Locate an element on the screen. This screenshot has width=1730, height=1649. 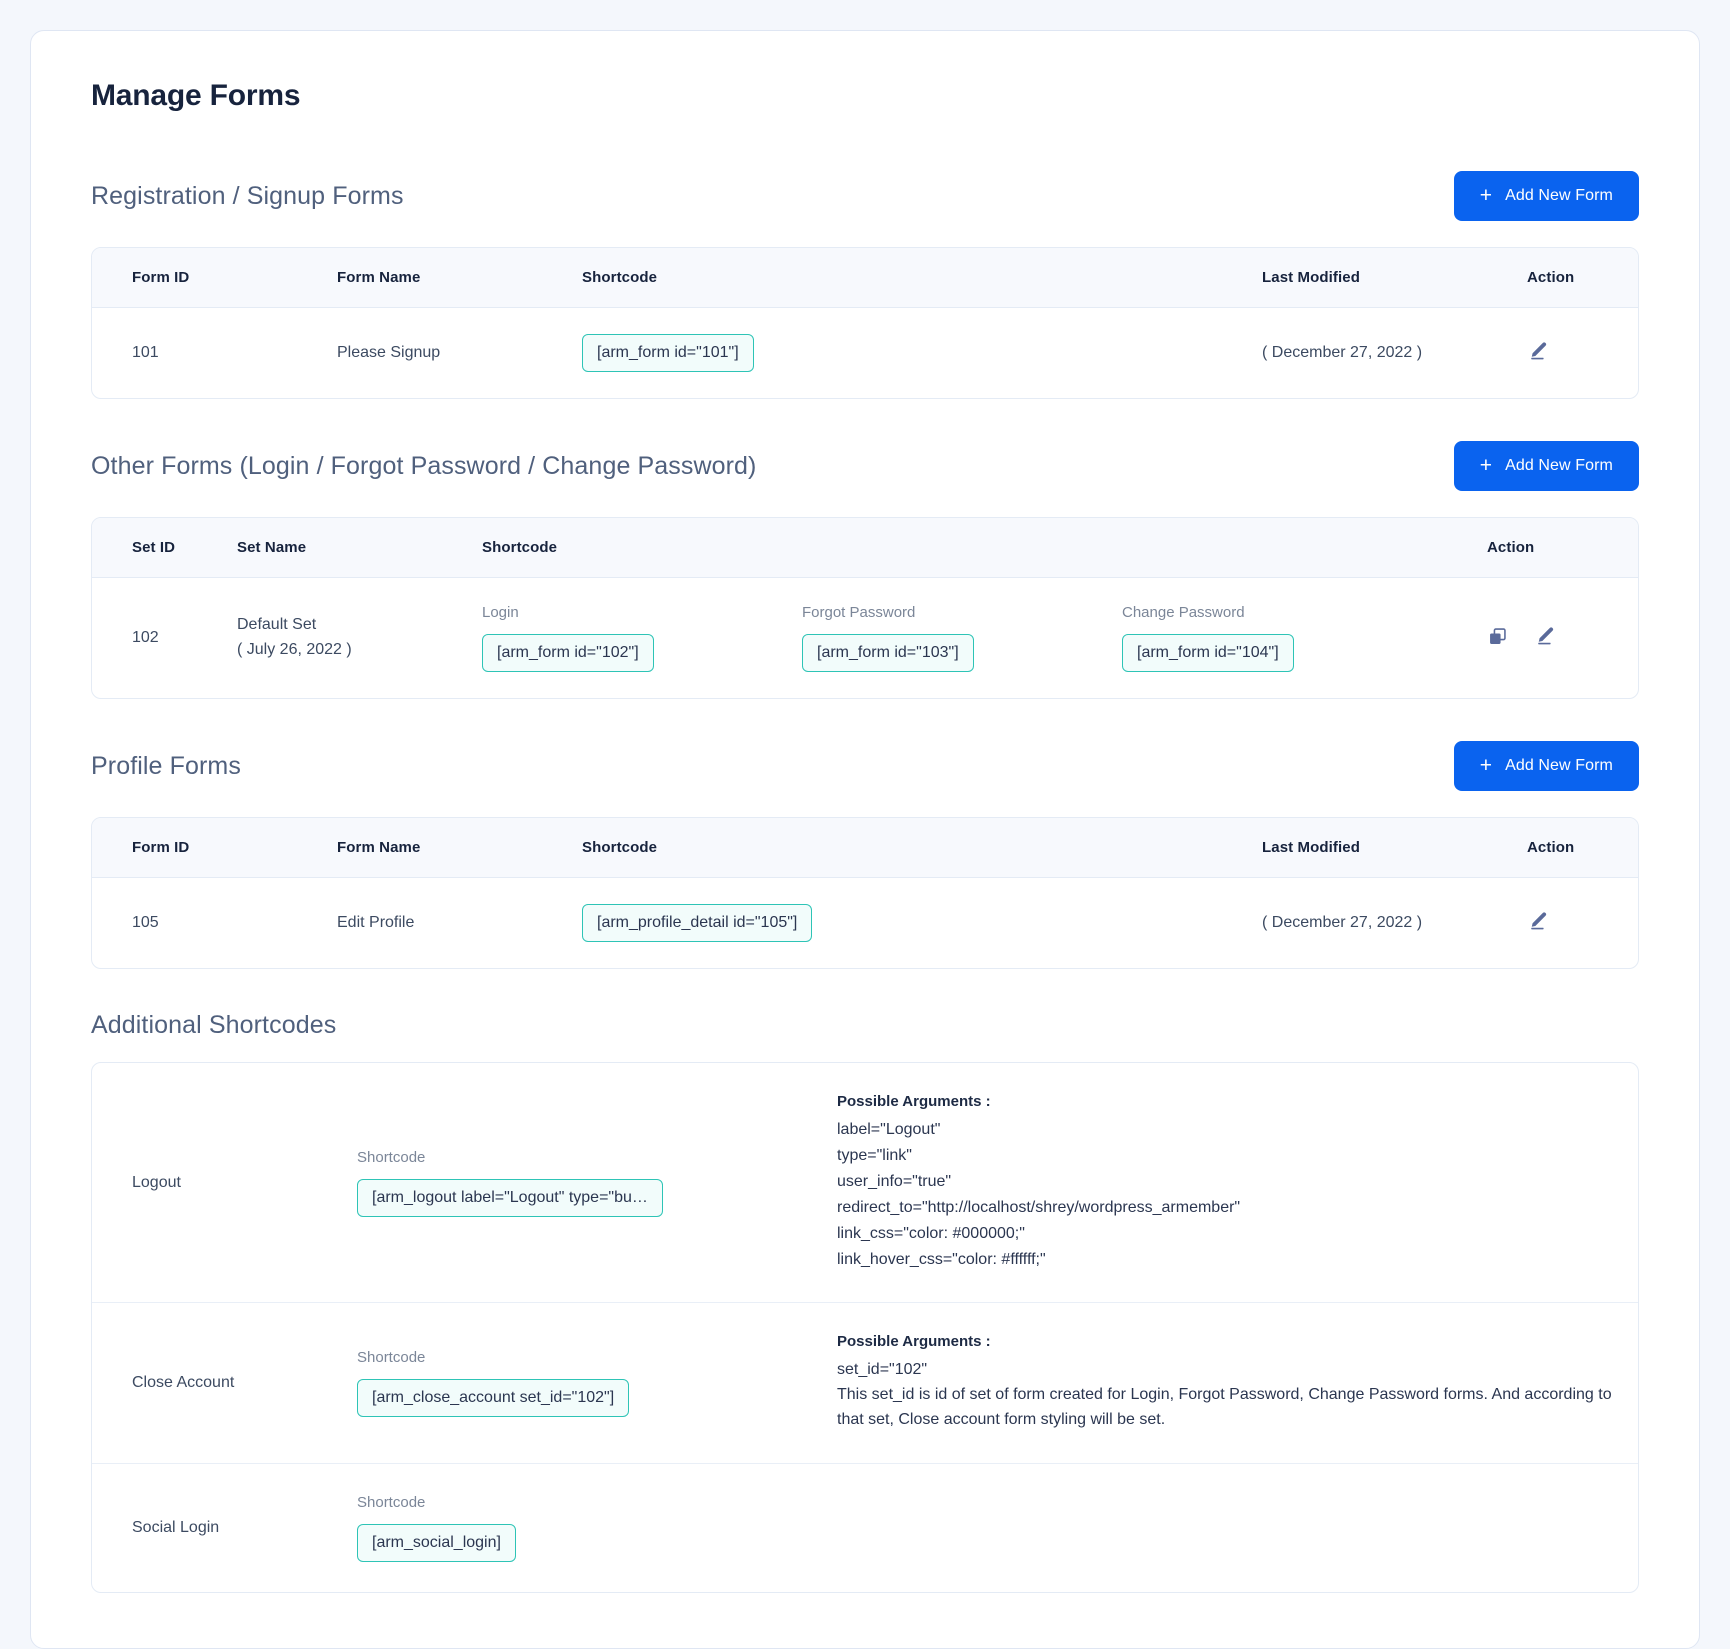
shortcode-sublabel-forgot-password: Forgot Password is located at coordinates (859, 612).